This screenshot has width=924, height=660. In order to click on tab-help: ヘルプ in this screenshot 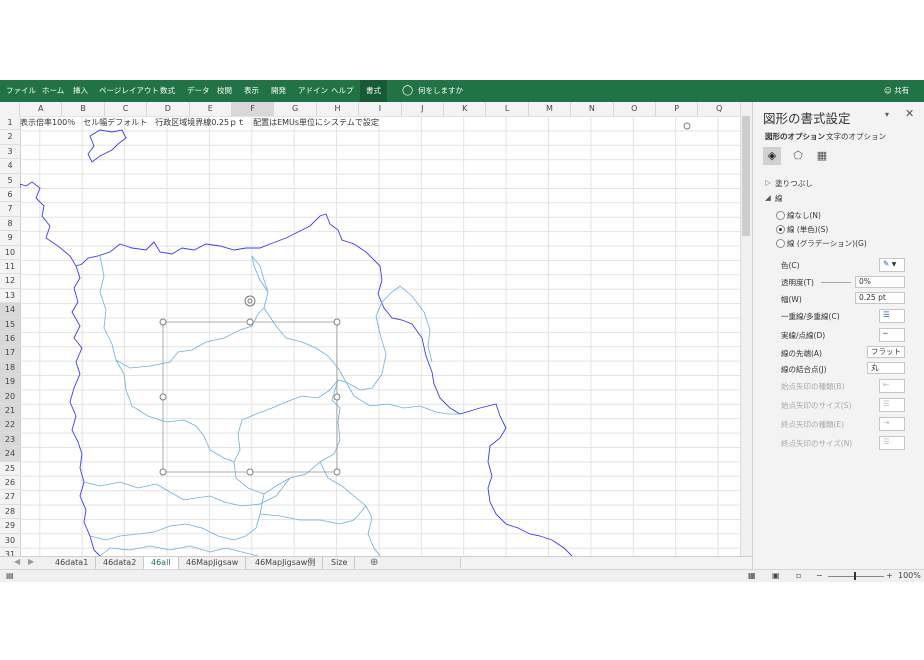, I will do `click(342, 91)`.